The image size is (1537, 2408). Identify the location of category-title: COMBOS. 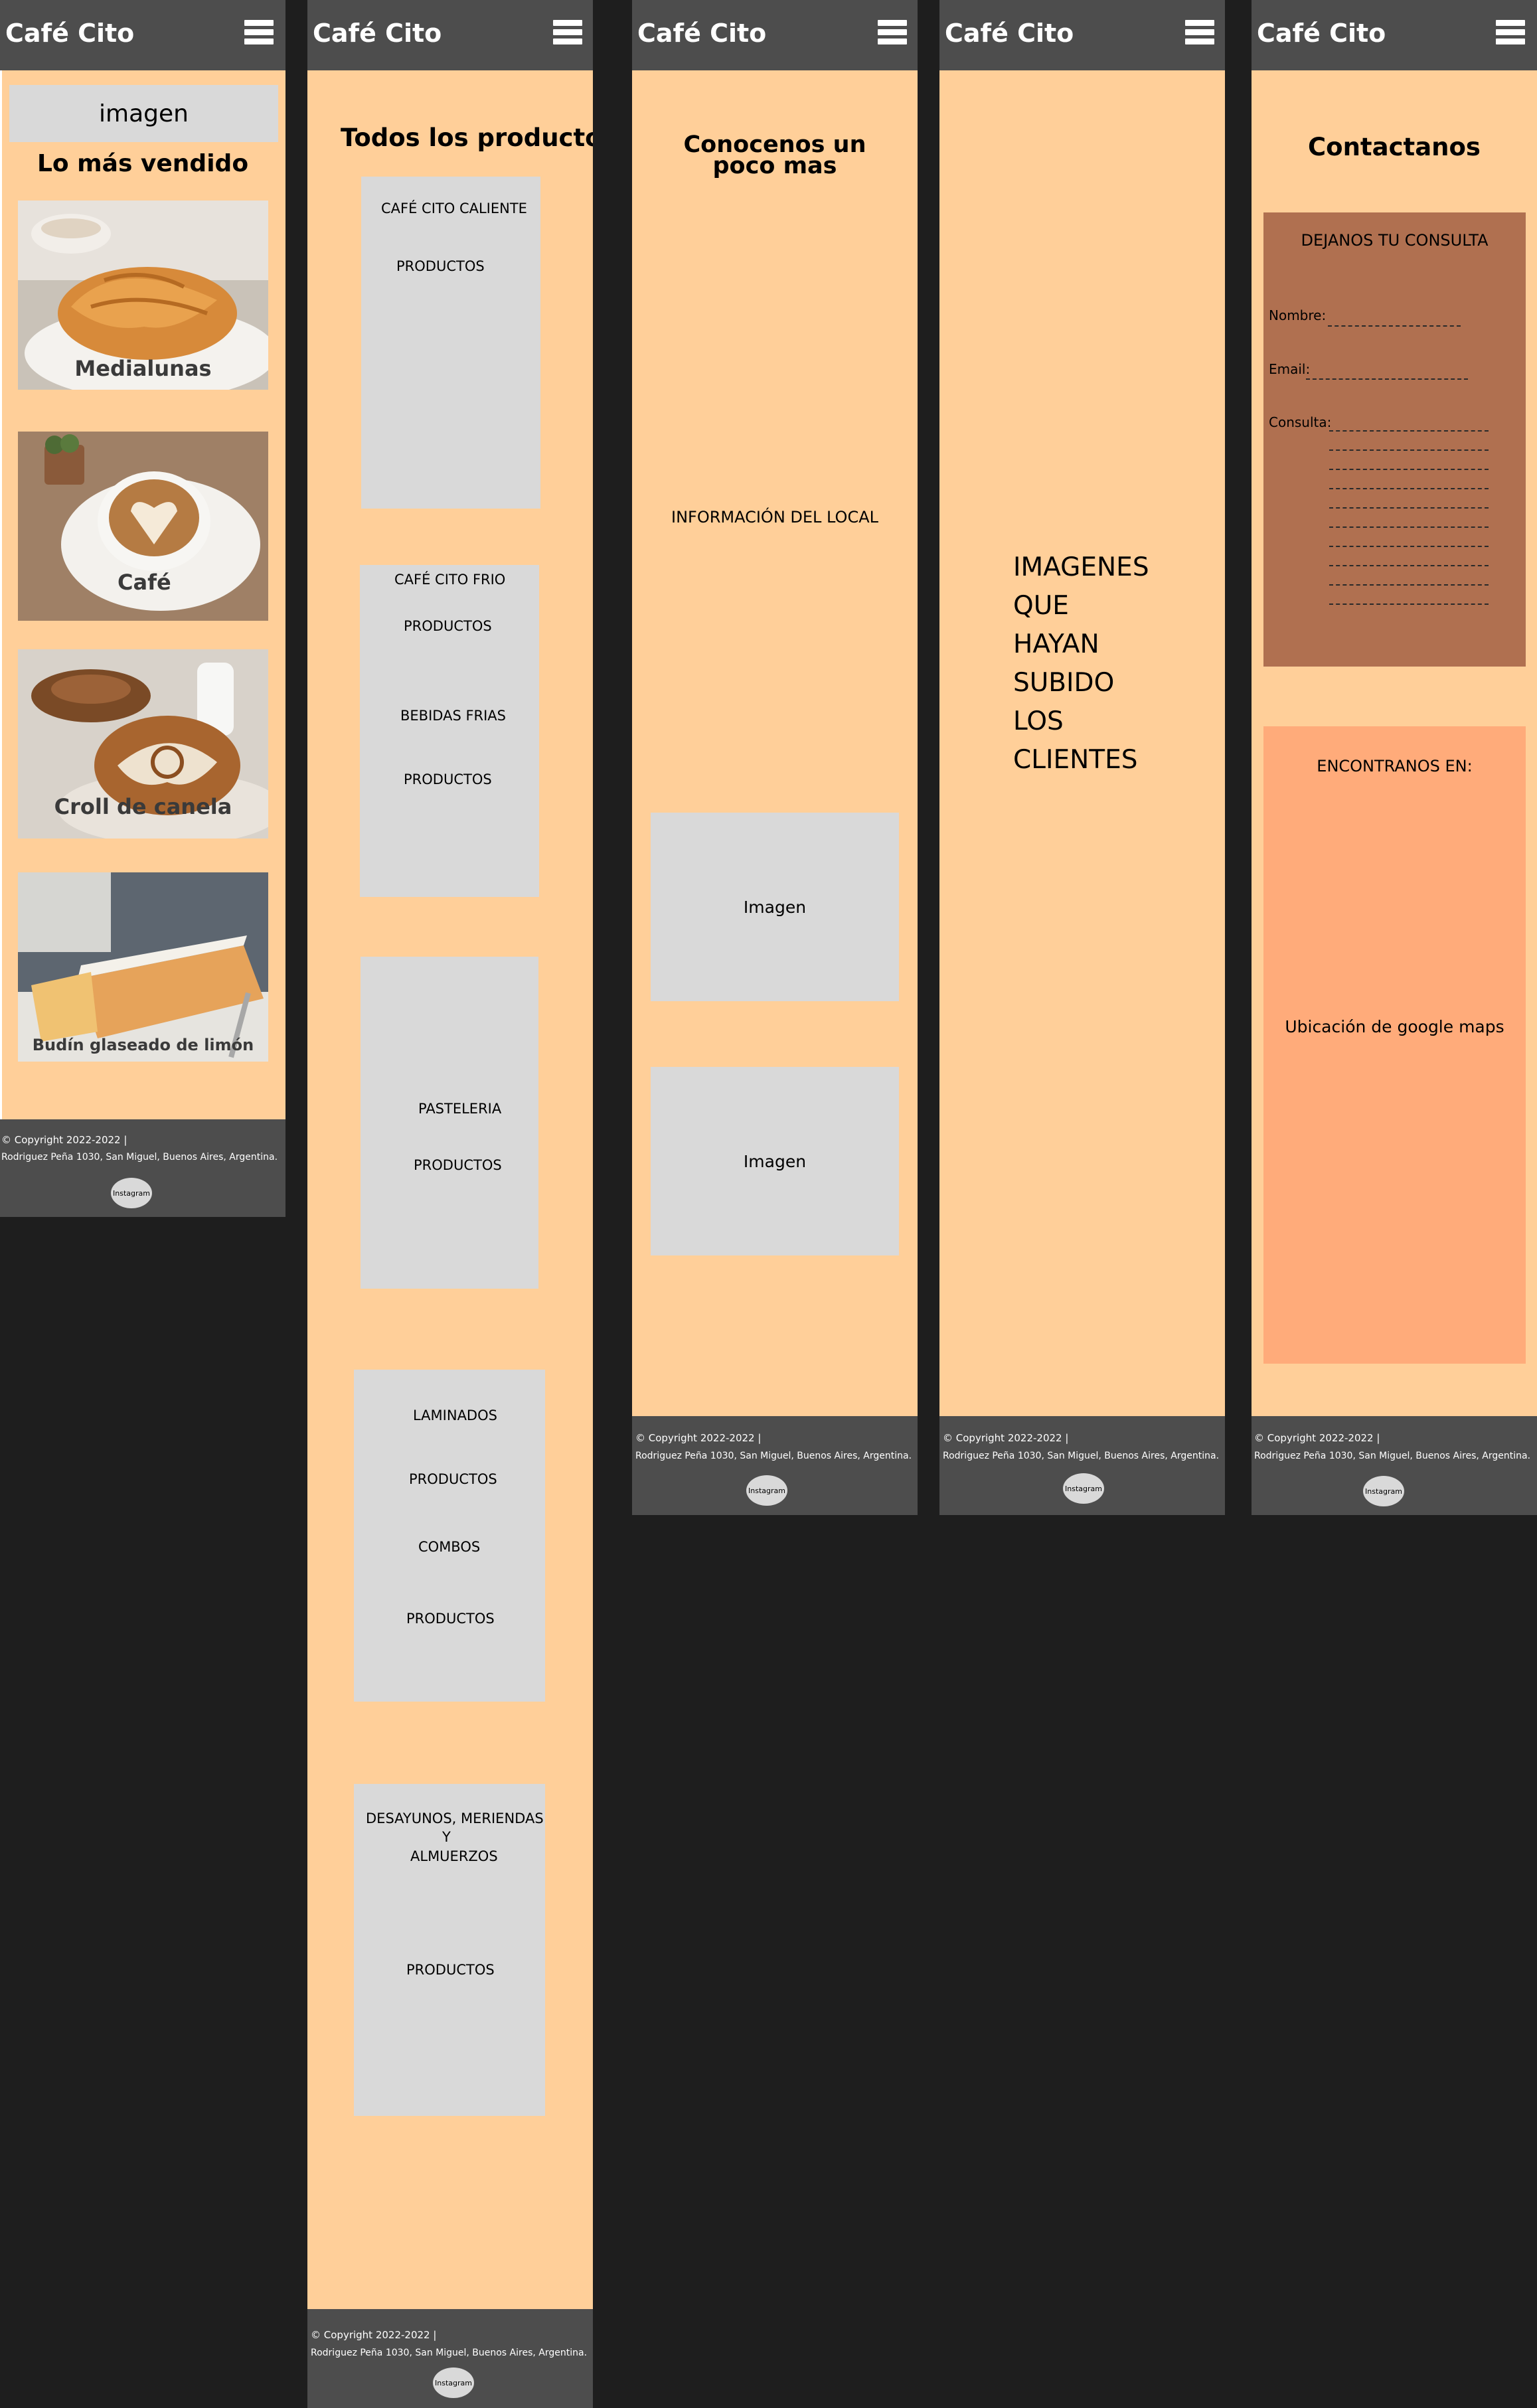
(449, 1547).